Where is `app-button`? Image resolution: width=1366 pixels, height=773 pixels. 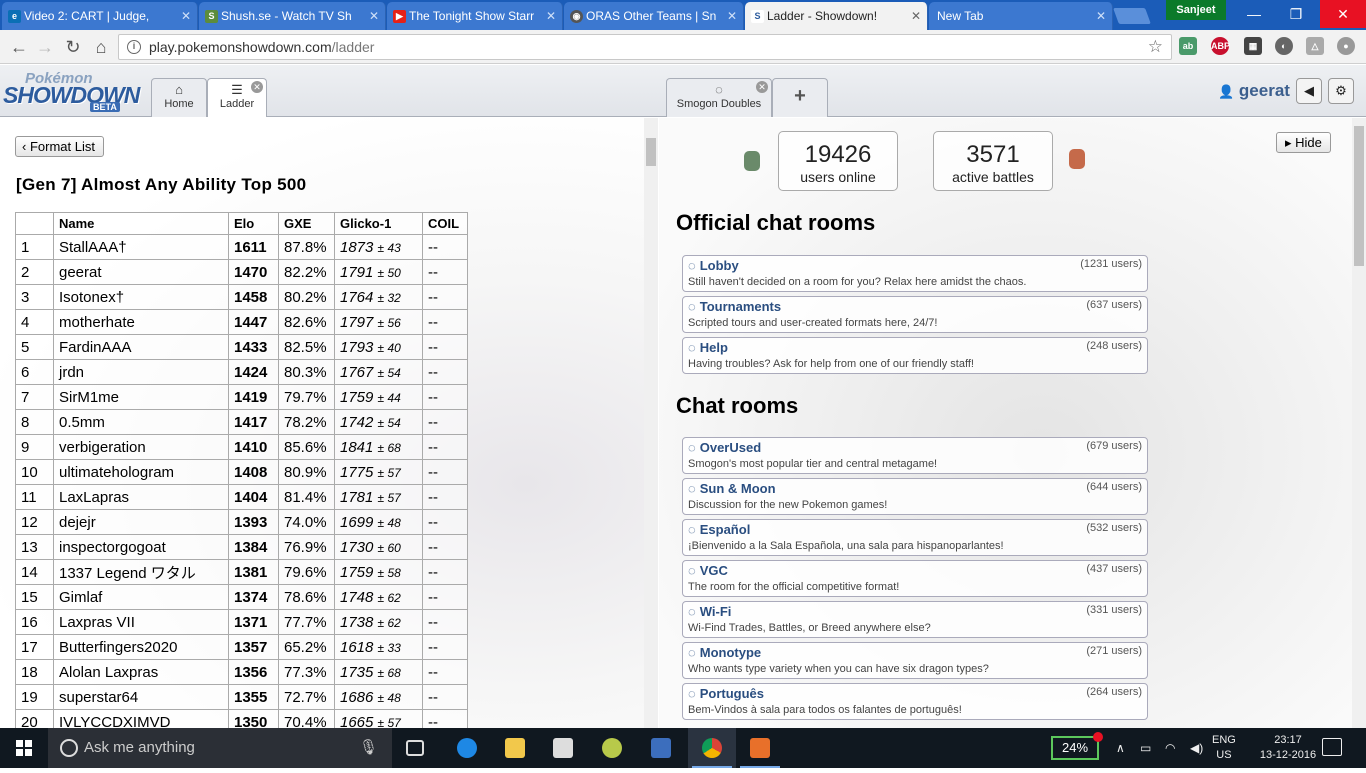 app-button is located at coordinates (612, 748).